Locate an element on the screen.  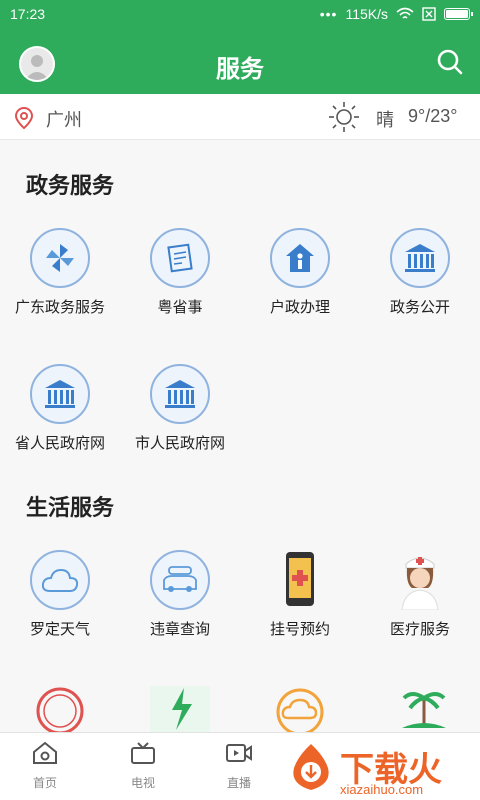
car-icon is located at coordinates (180, 580).